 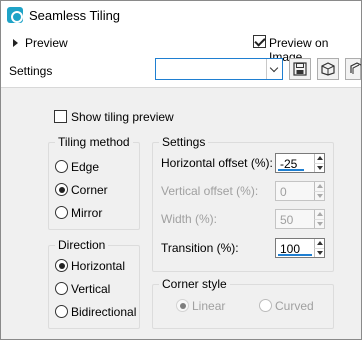 What do you see at coordinates (194, 284) in the screenshot?
I see `corner-style-title: Corner style` at bounding box center [194, 284].